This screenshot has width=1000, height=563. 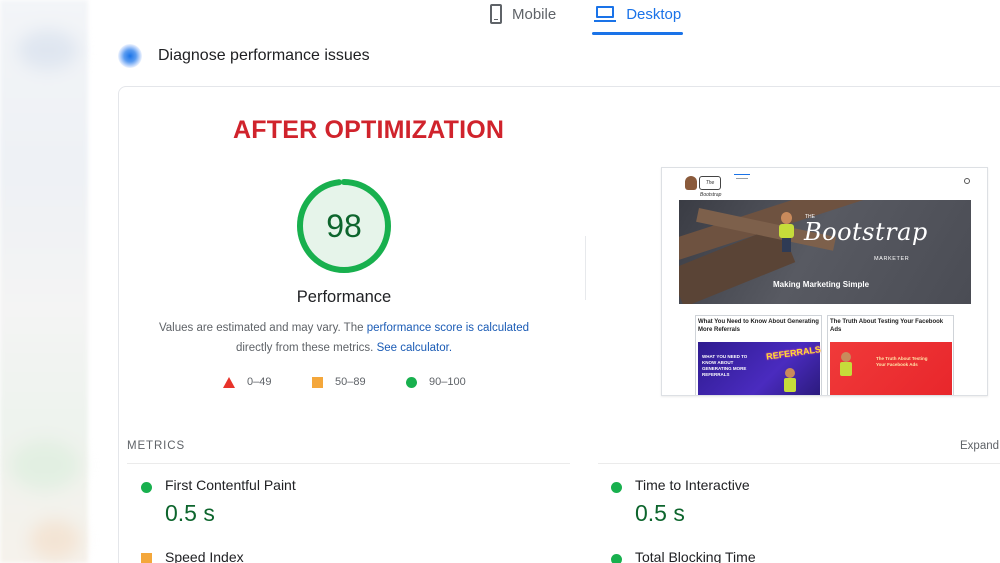 What do you see at coordinates (691, 183) in the screenshot?
I see `avatar-icon` at bounding box center [691, 183].